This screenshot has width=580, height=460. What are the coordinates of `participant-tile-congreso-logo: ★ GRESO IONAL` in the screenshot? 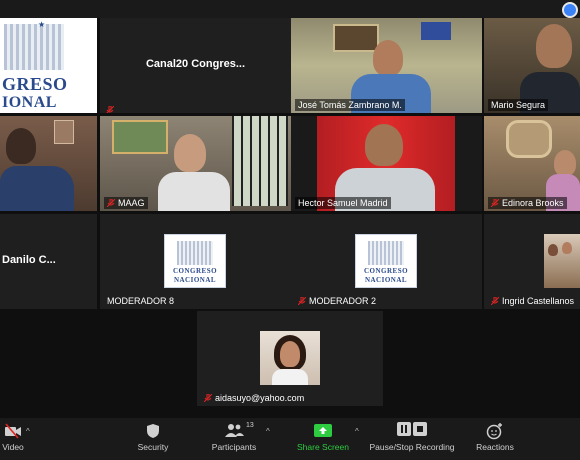 It's located at (48, 65).